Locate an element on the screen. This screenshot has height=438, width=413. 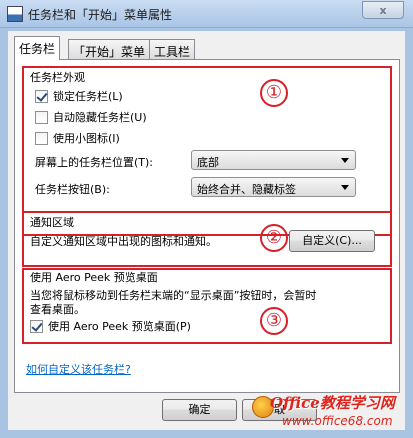
ok-button: 确定 is located at coordinates (199, 410).